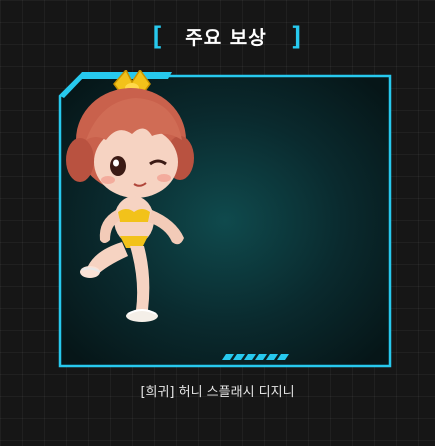  What do you see at coordinates (217, 392) in the screenshot?
I see `reward-item-name: [희귀] 허니 스플래시 디지니` at bounding box center [217, 392].